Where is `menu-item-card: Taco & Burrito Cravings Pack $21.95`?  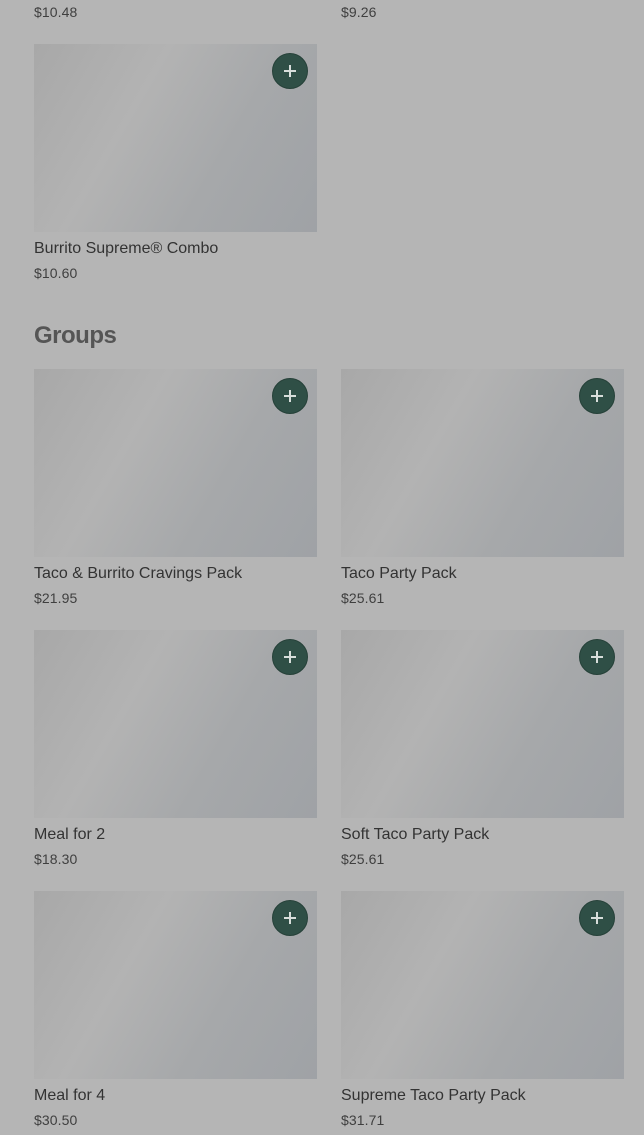
menu-item-card: Taco & Burrito Cravings Pack $21.95 is located at coordinates (175, 487).